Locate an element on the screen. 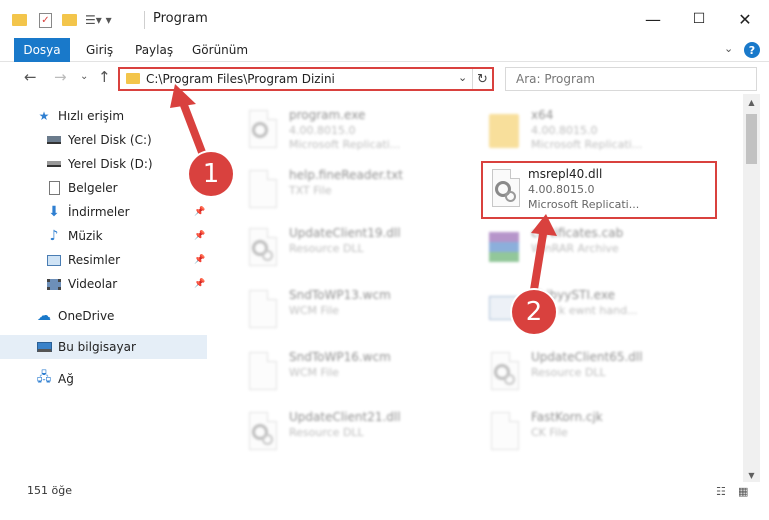 Image resolution: width=769 pixels, height=520 pixels. arrow-2-head is located at coordinates (544, 225).